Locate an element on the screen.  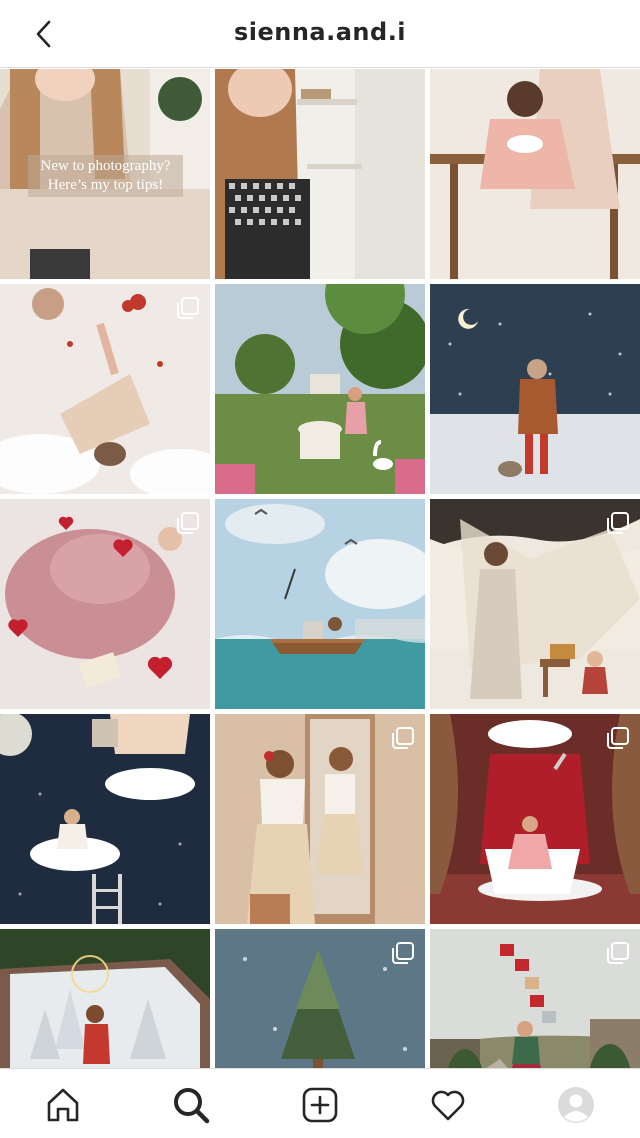
nav-new-post is located at coordinates (320, 1105).